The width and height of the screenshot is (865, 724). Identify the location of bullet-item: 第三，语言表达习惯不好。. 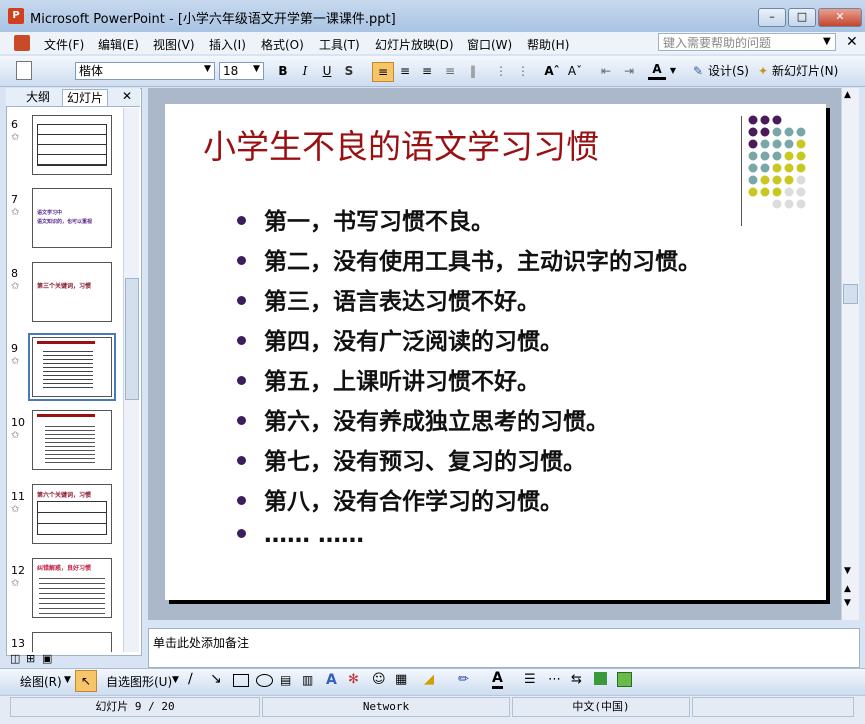
(388, 299).